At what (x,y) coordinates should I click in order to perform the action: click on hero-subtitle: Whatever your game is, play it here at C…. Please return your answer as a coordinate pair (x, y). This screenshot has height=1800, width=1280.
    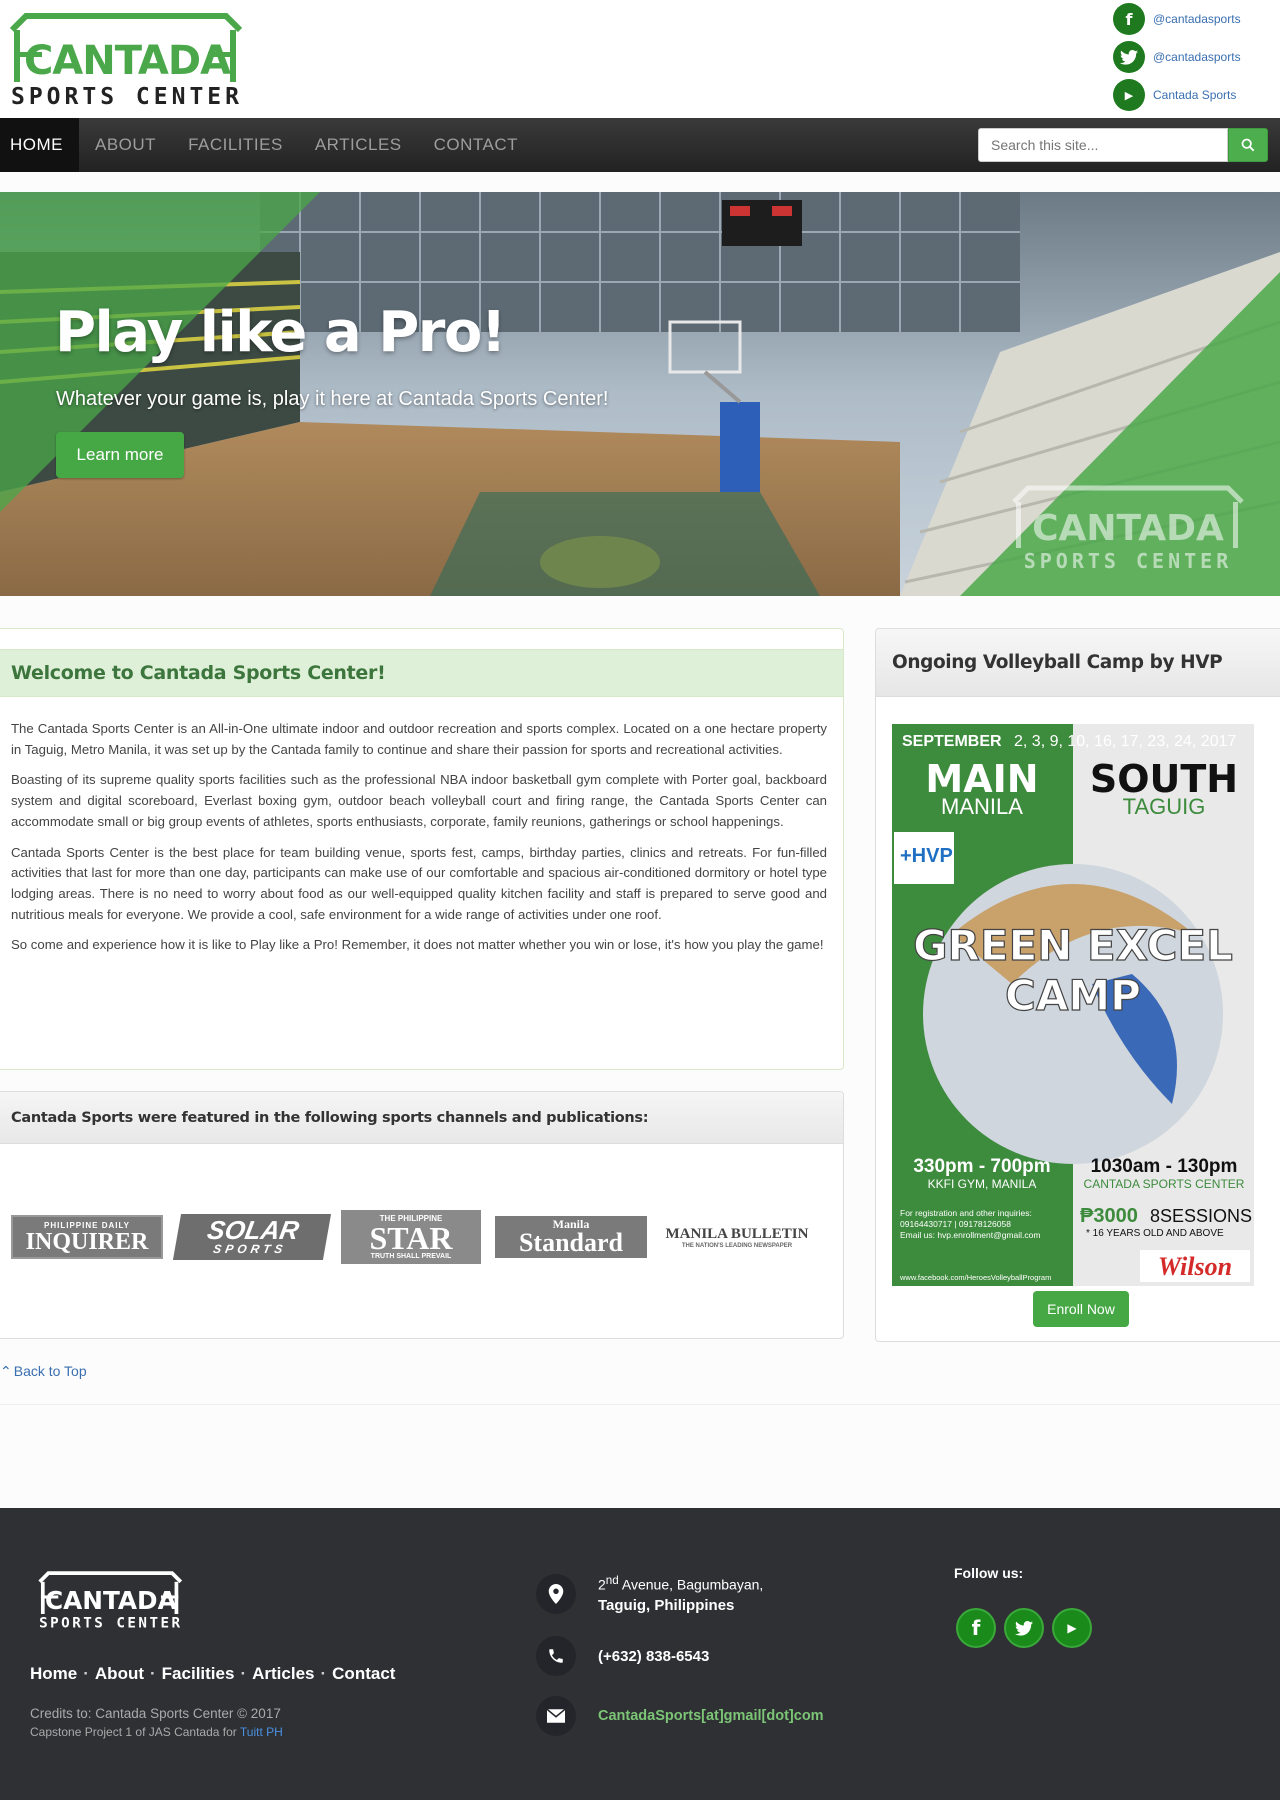
    Looking at the image, I should click on (332, 399).